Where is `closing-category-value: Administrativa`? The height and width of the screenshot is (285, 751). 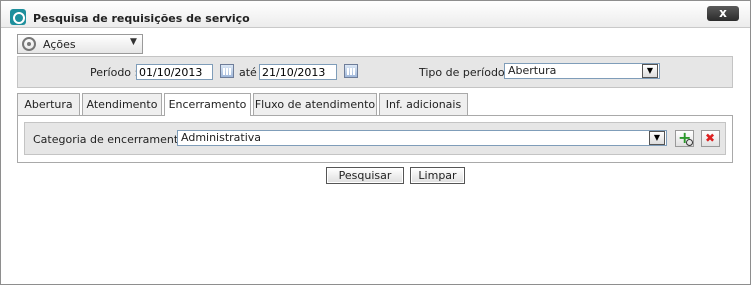 closing-category-value: Administrativa is located at coordinates (221, 137).